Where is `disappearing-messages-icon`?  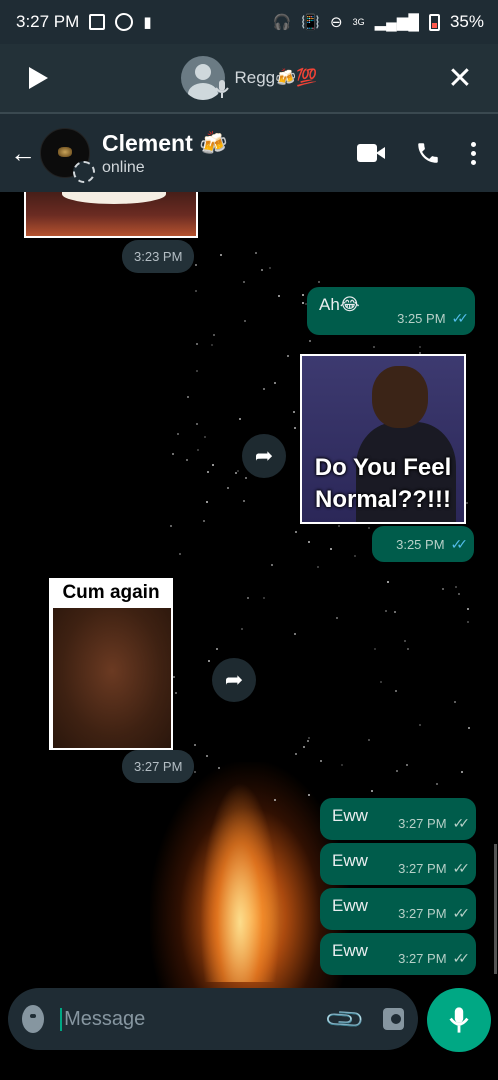 disappearing-messages-icon is located at coordinates (84, 172).